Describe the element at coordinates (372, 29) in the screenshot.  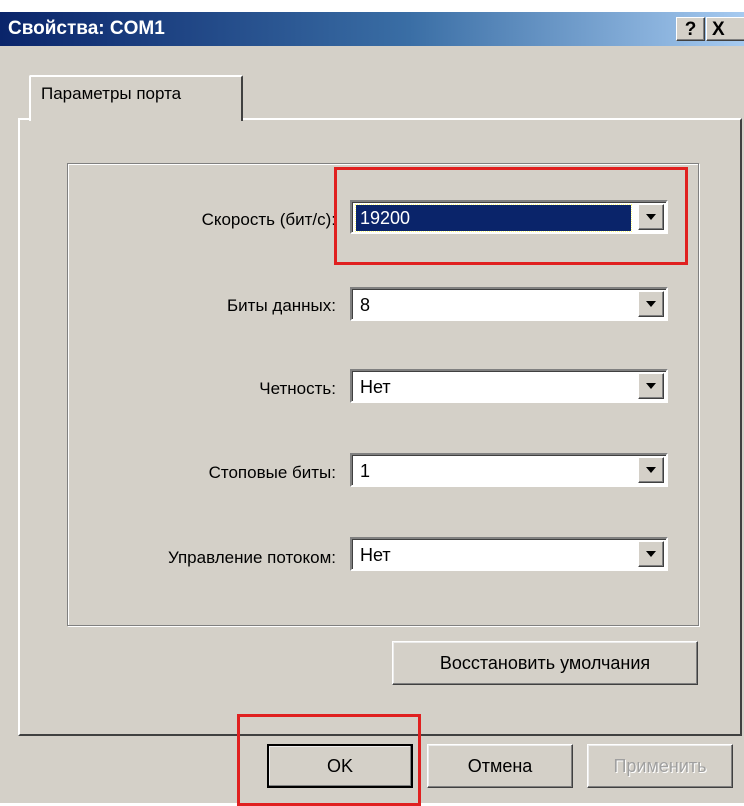
I see `title-bar: Свойства: COM1 ? X` at that location.